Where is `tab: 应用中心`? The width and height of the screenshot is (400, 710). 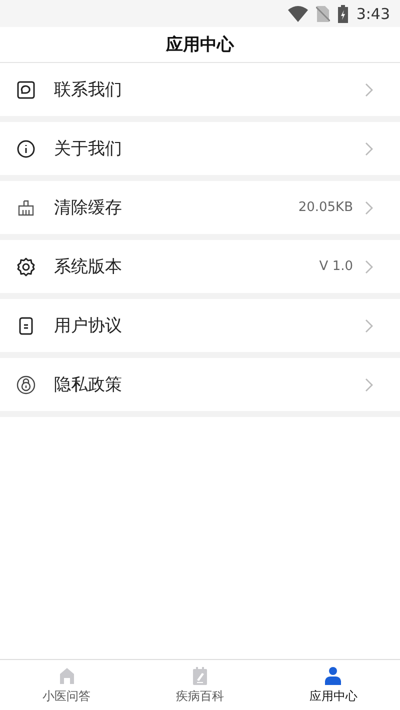
tab: 应用中心 is located at coordinates (333, 685).